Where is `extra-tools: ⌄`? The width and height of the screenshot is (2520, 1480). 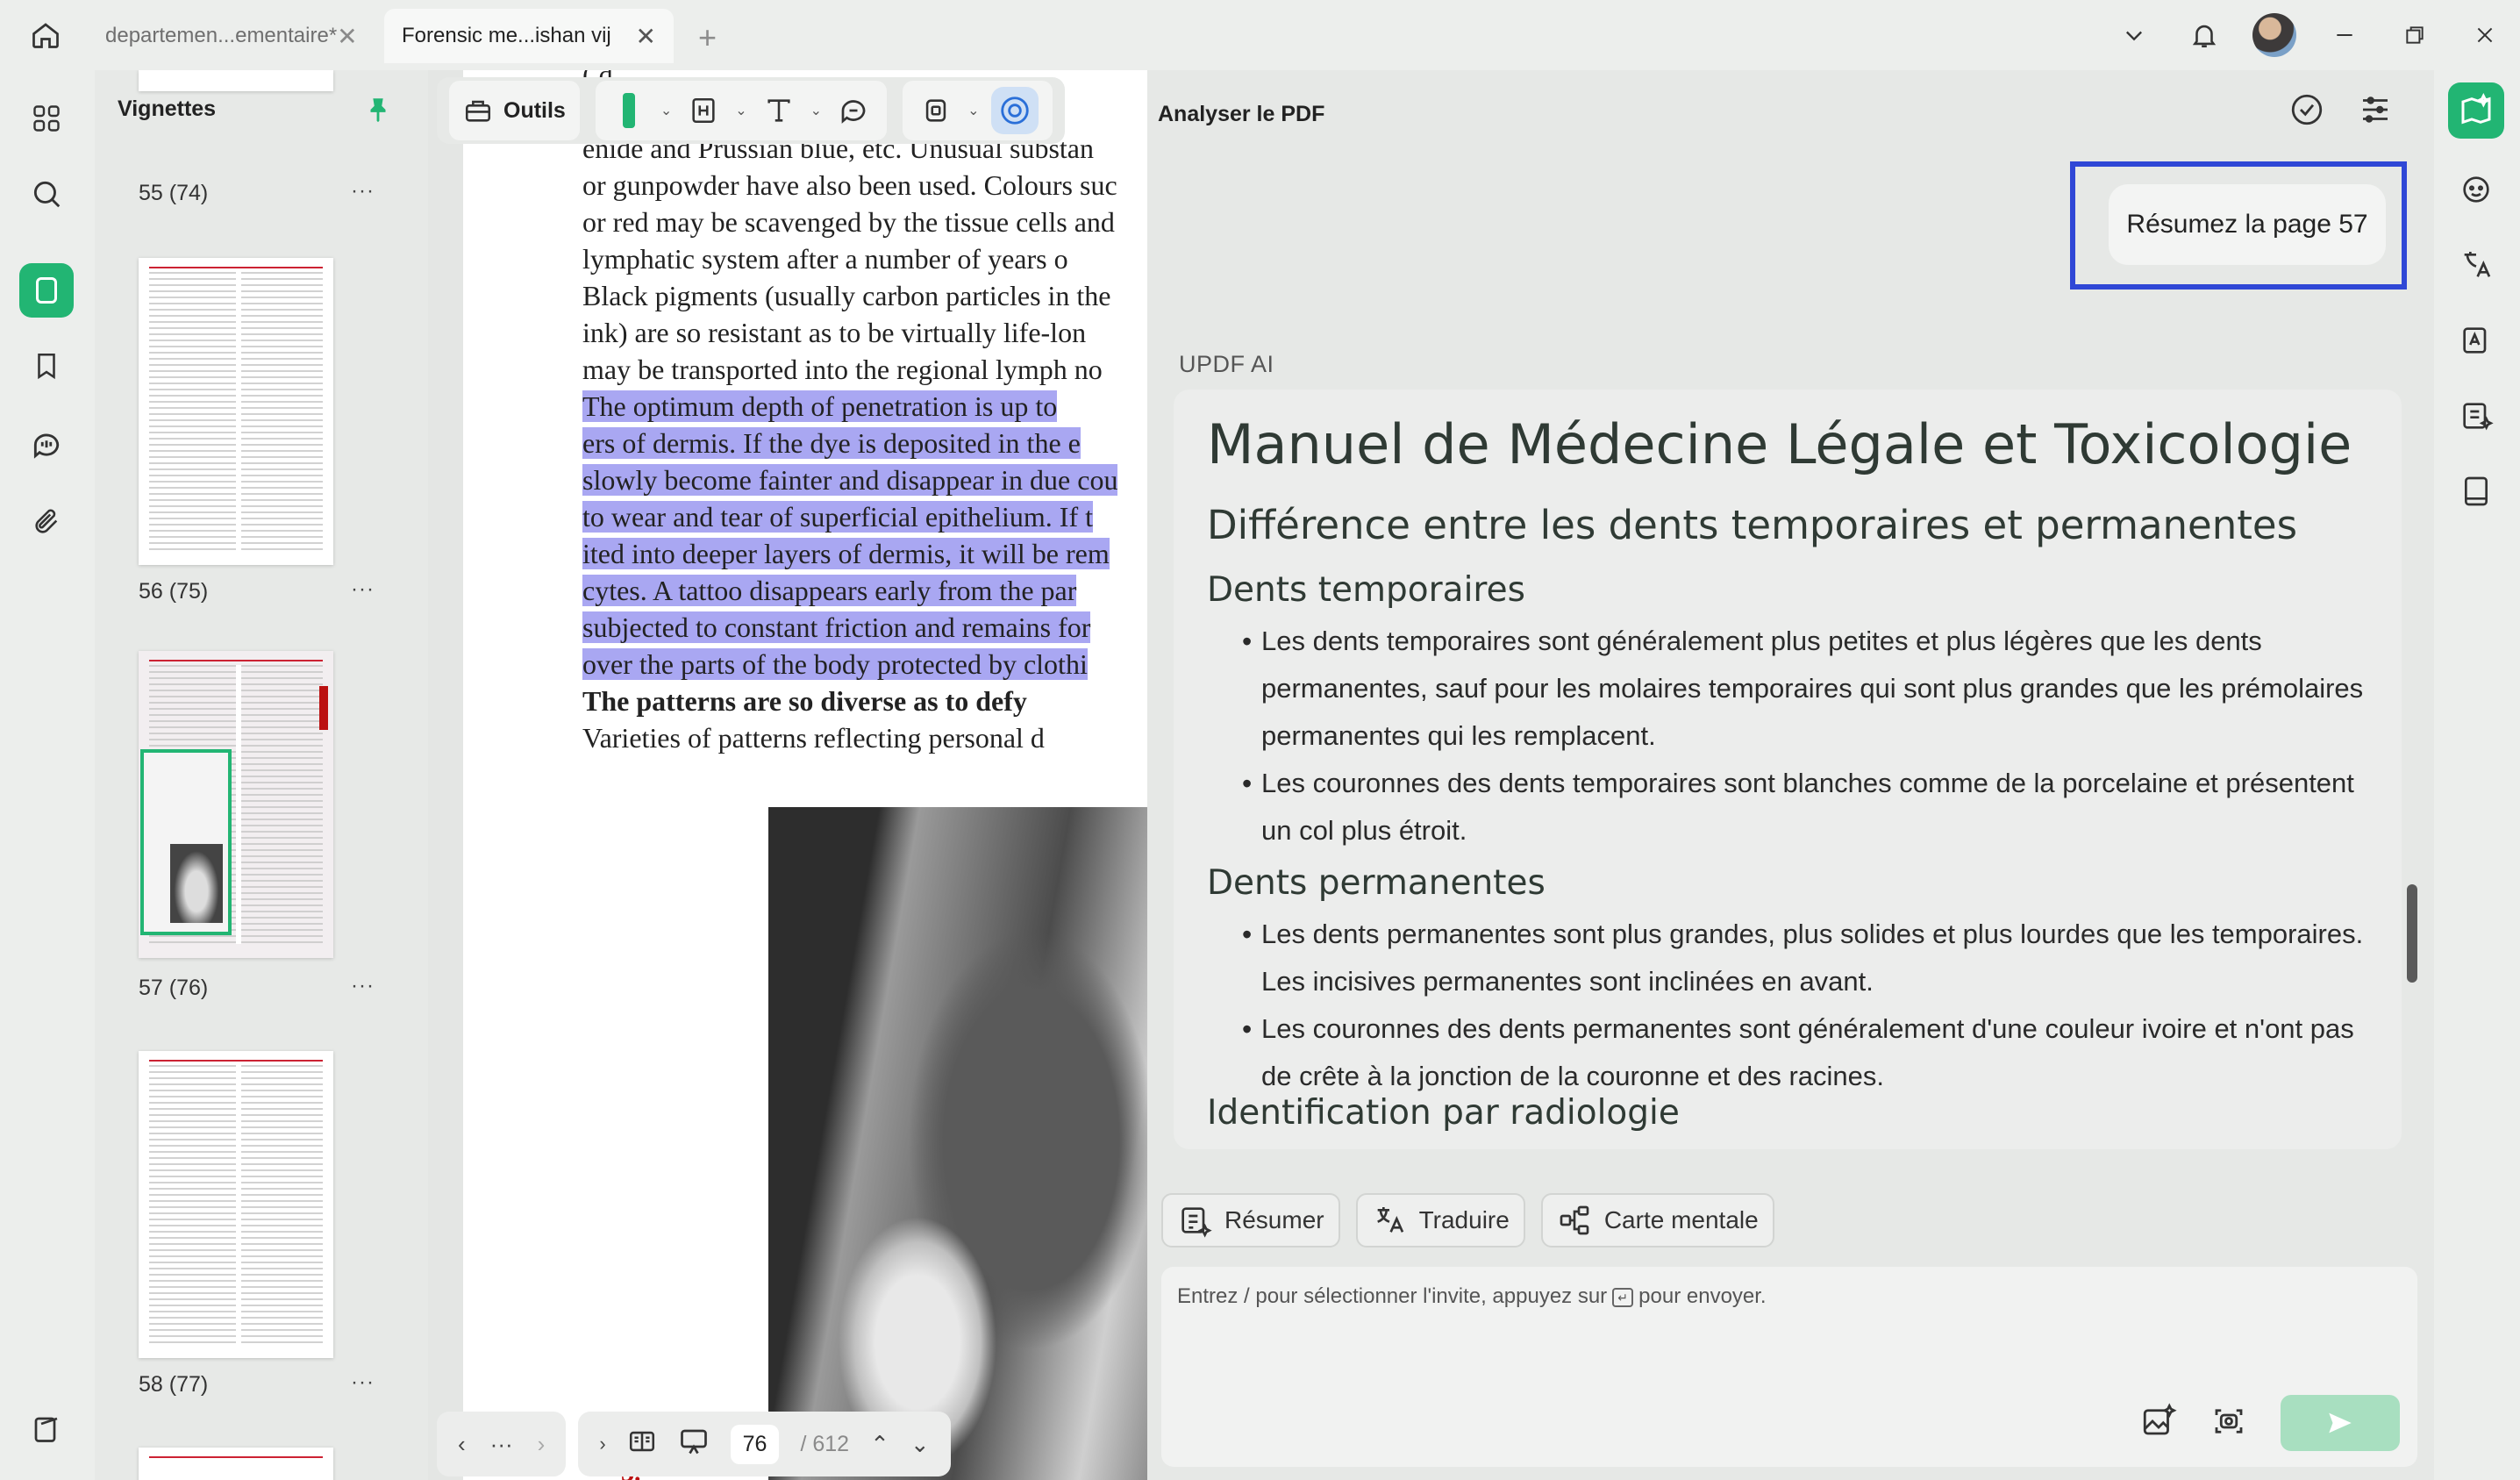 extra-tools: ⌄ is located at coordinates (978, 110).